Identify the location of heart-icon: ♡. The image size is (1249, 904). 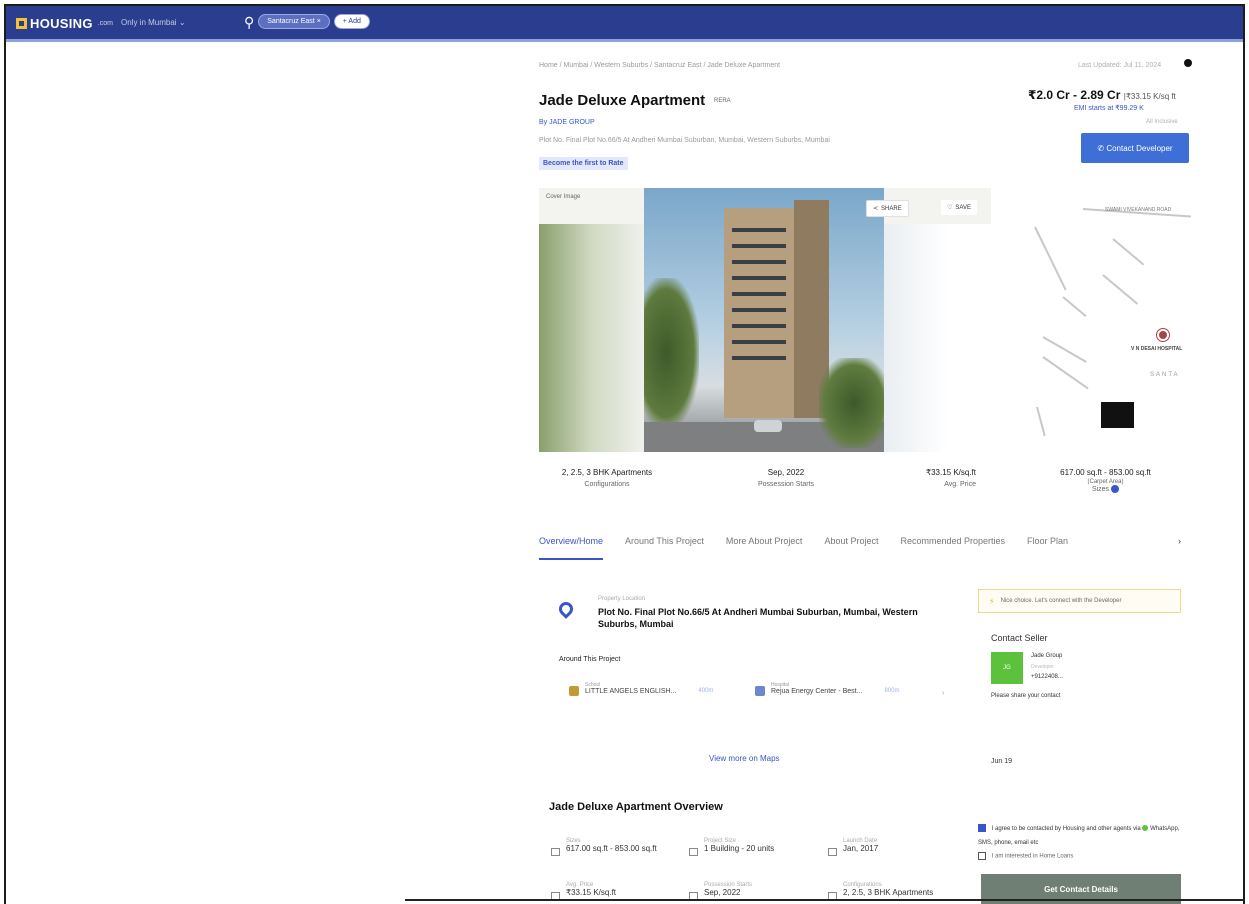
(950, 208).